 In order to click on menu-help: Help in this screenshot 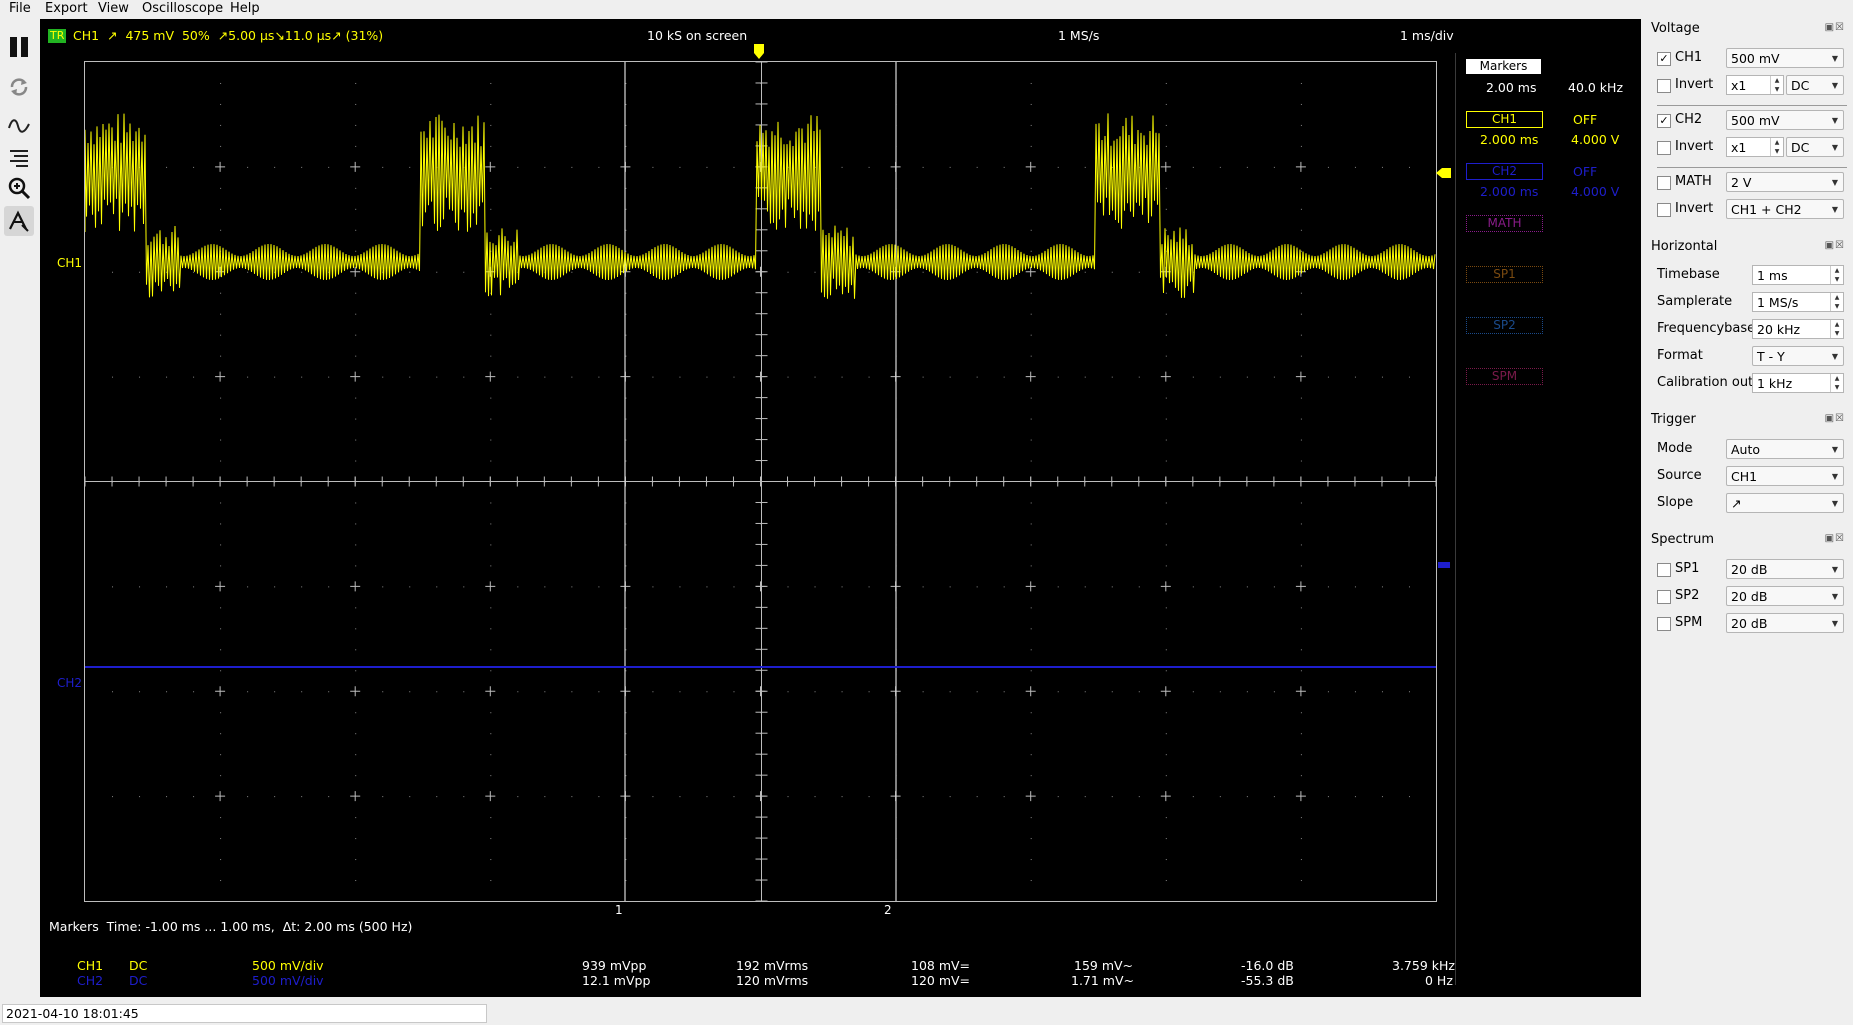, I will do `click(245, 8)`.